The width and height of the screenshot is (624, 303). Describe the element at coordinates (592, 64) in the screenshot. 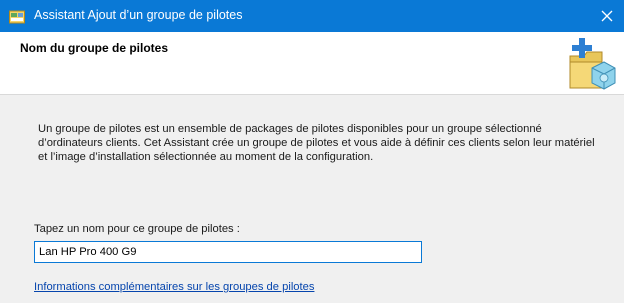

I see `driver-group-folder-icon` at that location.